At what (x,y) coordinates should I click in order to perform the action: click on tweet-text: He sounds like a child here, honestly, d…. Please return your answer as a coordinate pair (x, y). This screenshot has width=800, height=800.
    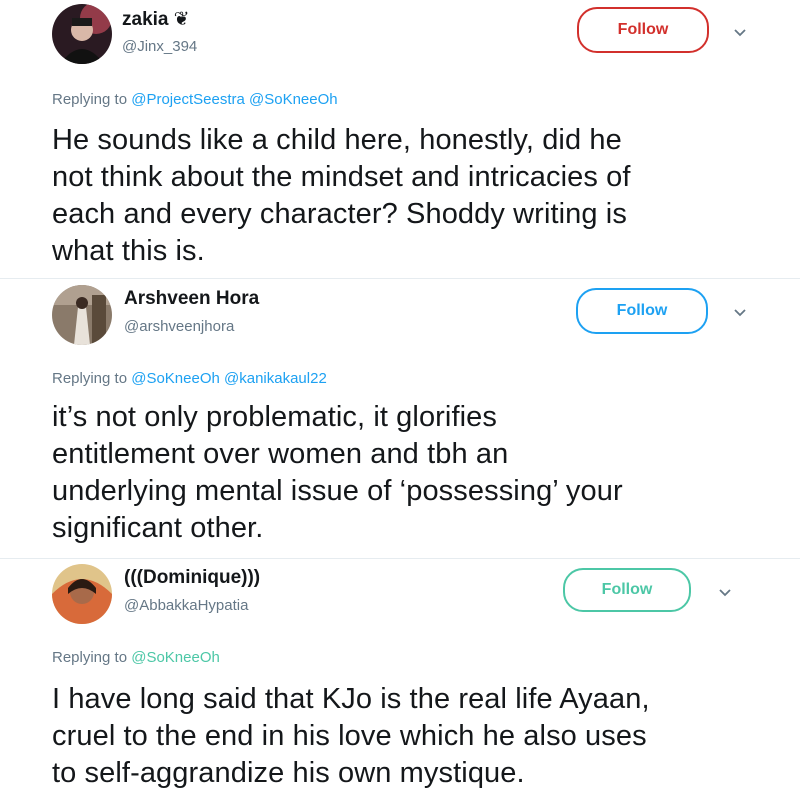
    Looking at the image, I should click on (341, 196).